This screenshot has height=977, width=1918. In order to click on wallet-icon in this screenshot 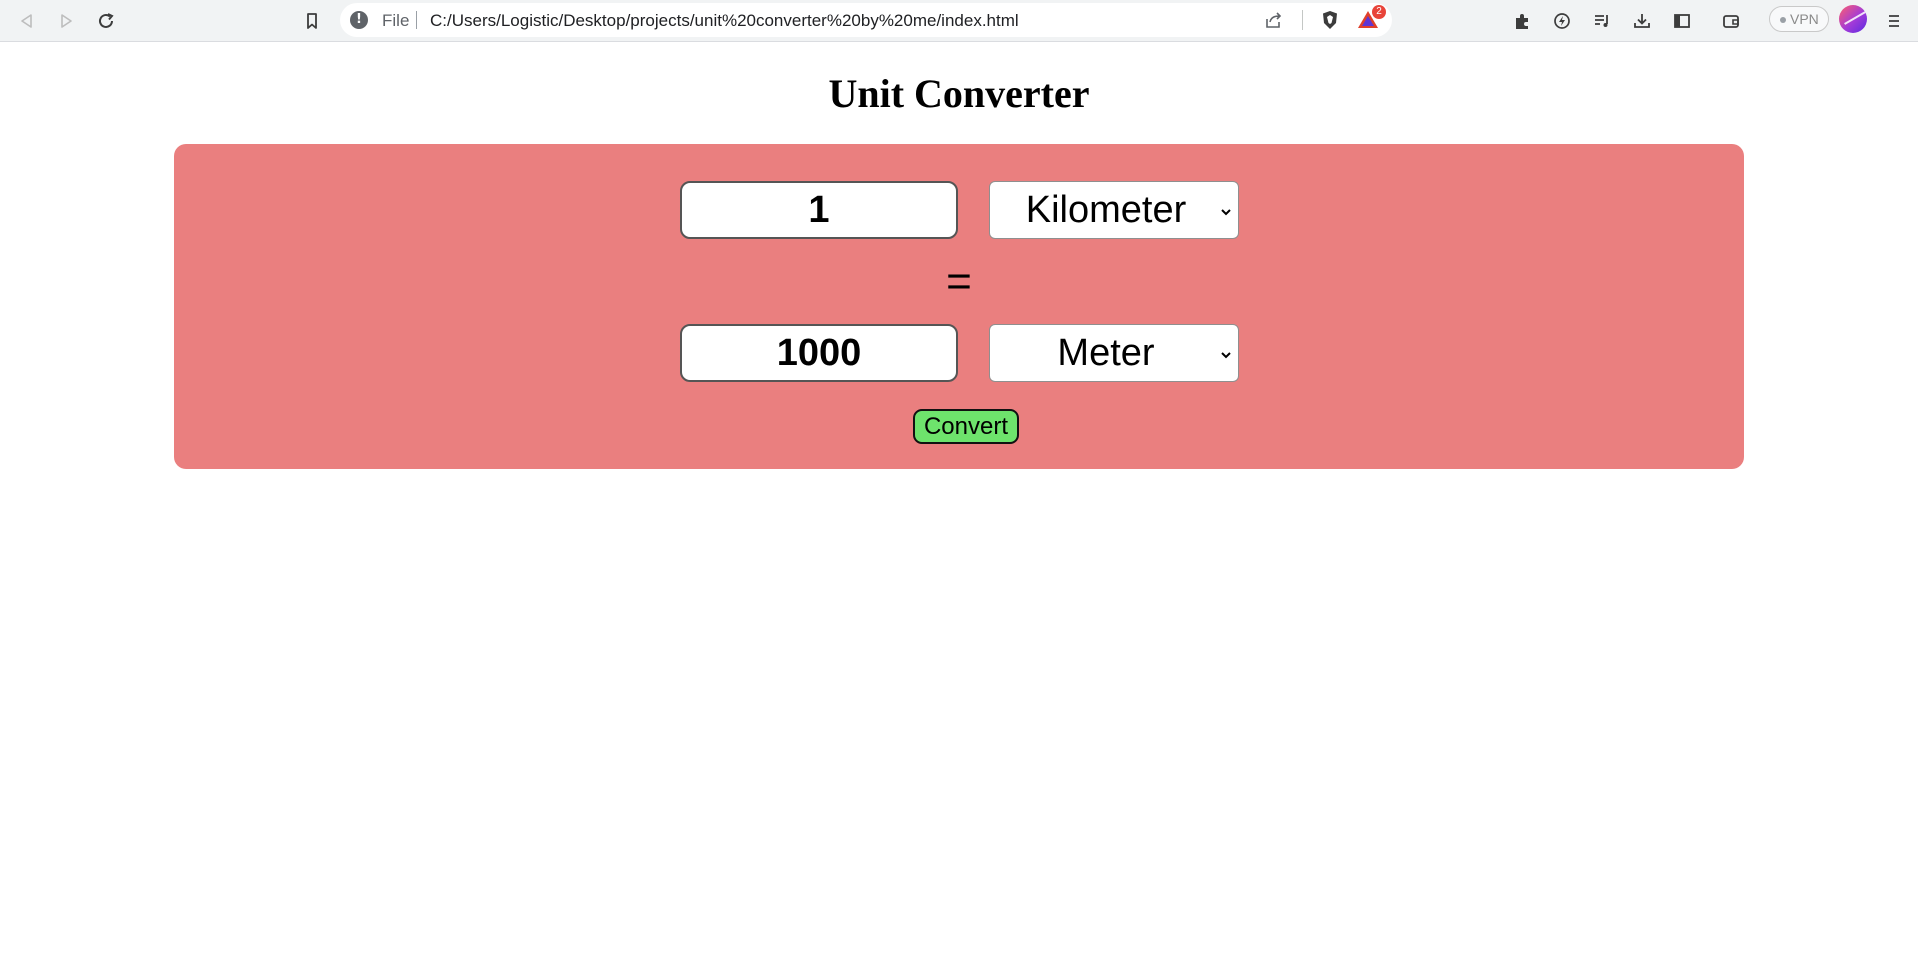, I will do `click(1731, 21)`.